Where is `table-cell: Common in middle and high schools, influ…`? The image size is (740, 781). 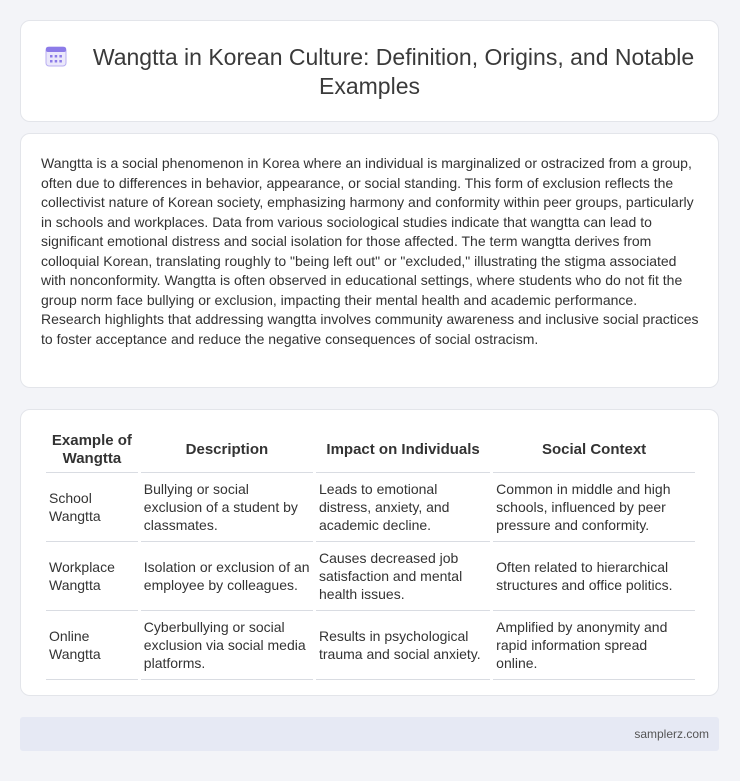 table-cell: Common in middle and high schools, influ… is located at coordinates (594, 507).